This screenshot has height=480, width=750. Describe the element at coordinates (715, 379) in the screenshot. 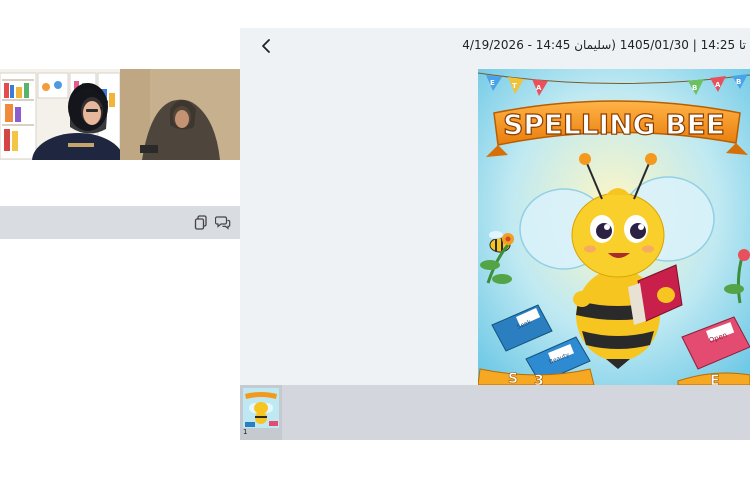

I see `ribbon-letter: E` at that location.